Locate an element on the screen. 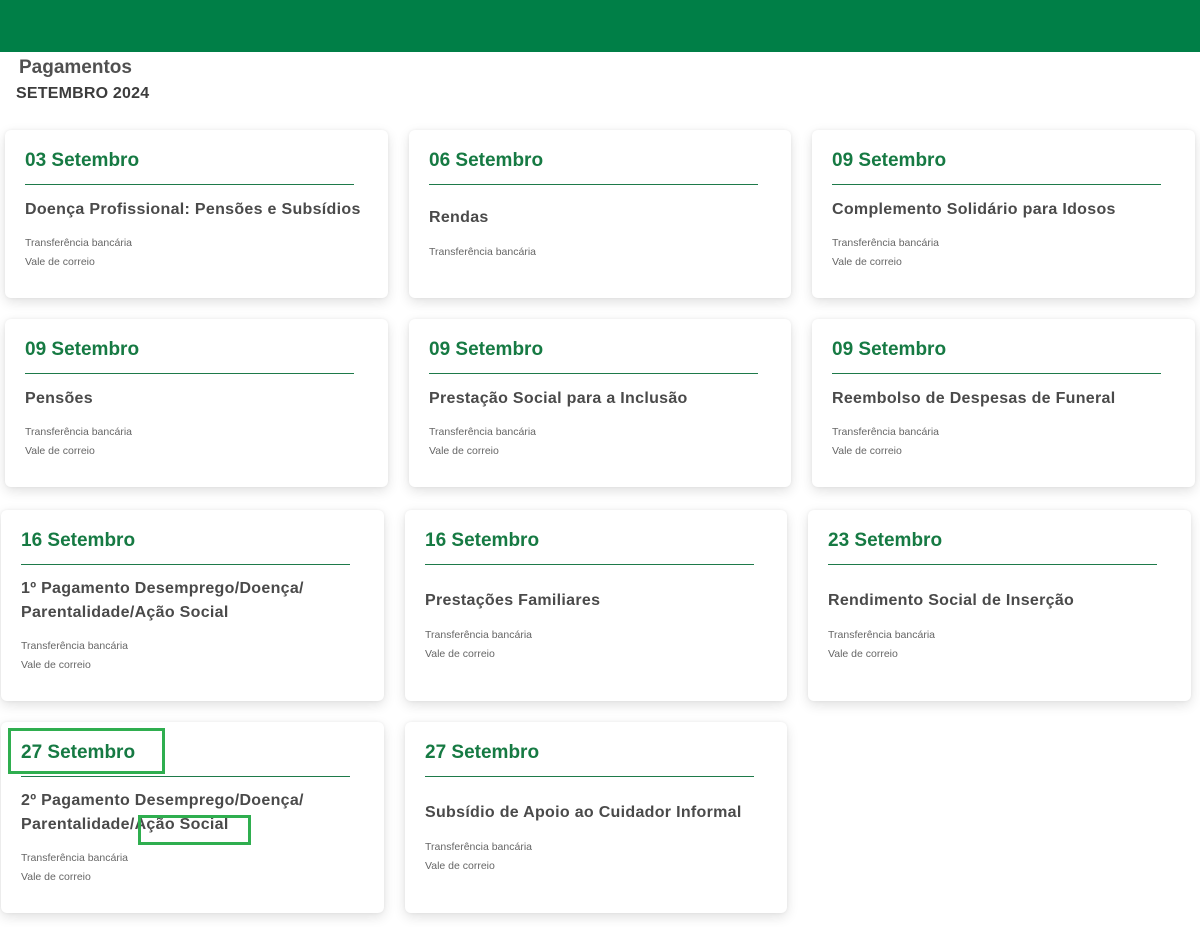  payment-date: 06 Setembro is located at coordinates (486, 160).